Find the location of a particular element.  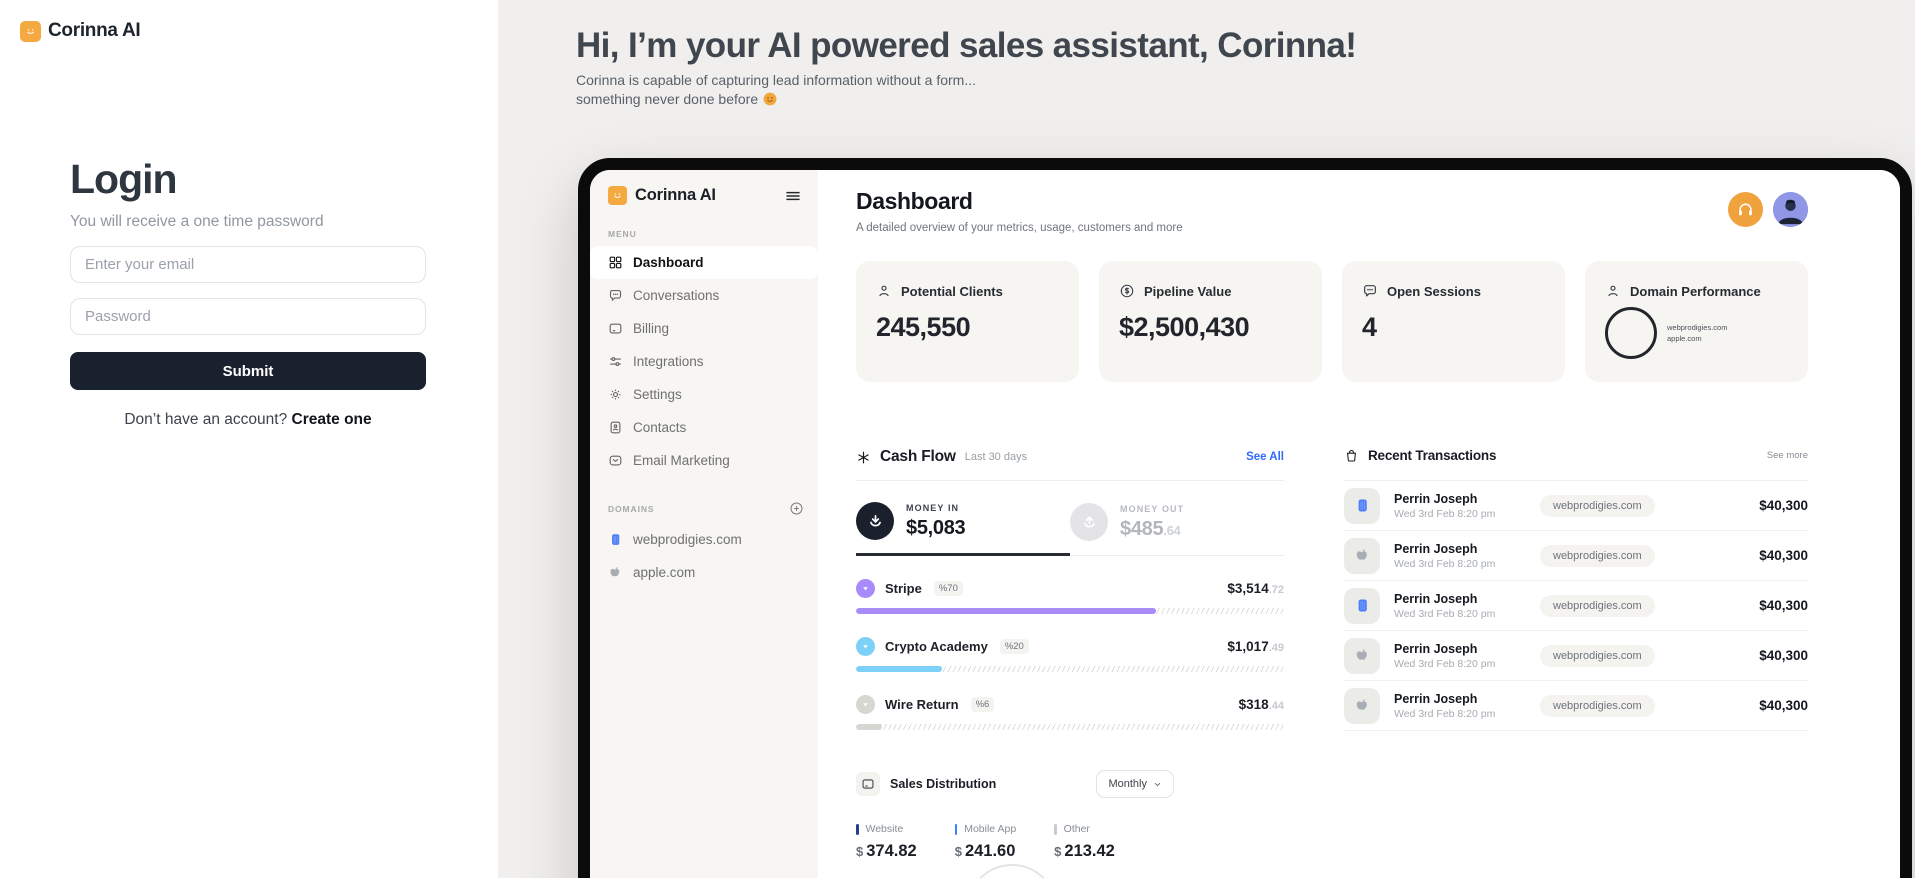

category-amount-cents: .49 is located at coordinates (1276, 648).